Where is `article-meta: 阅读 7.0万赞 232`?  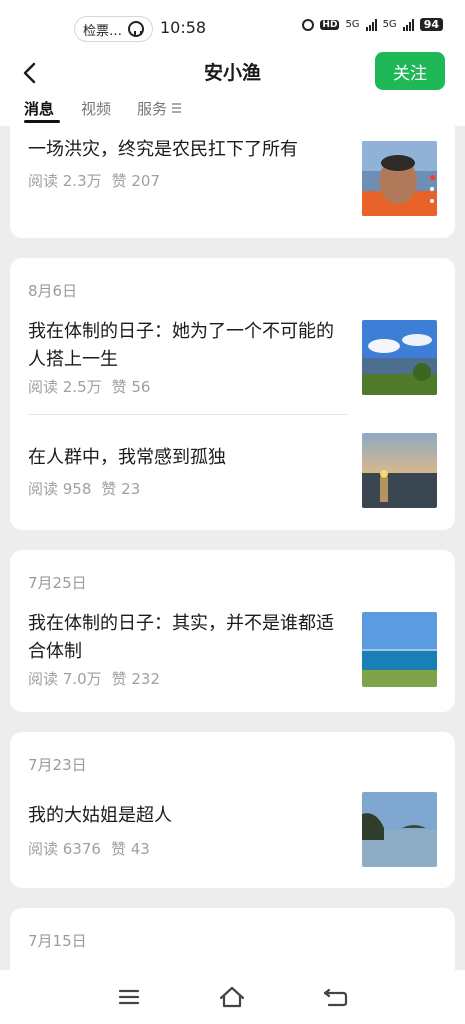
article-meta: 阅读 7.0万赞 232 is located at coordinates (94, 678).